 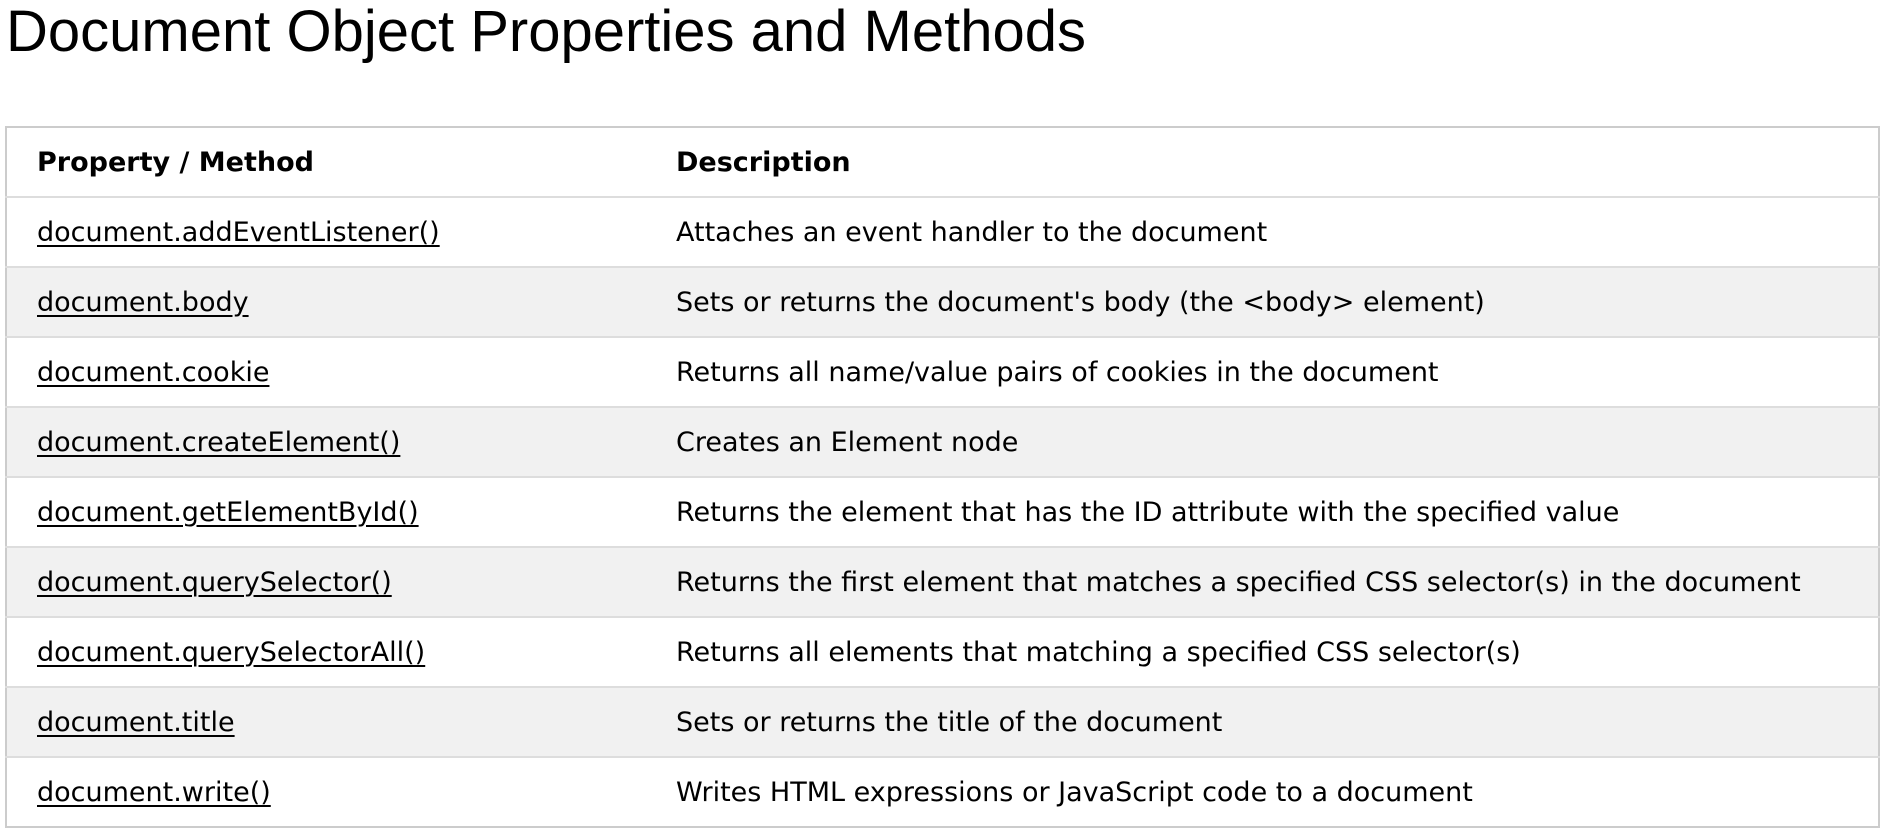 I want to click on property-link: document.getElementById(), so click(x=228, y=512).